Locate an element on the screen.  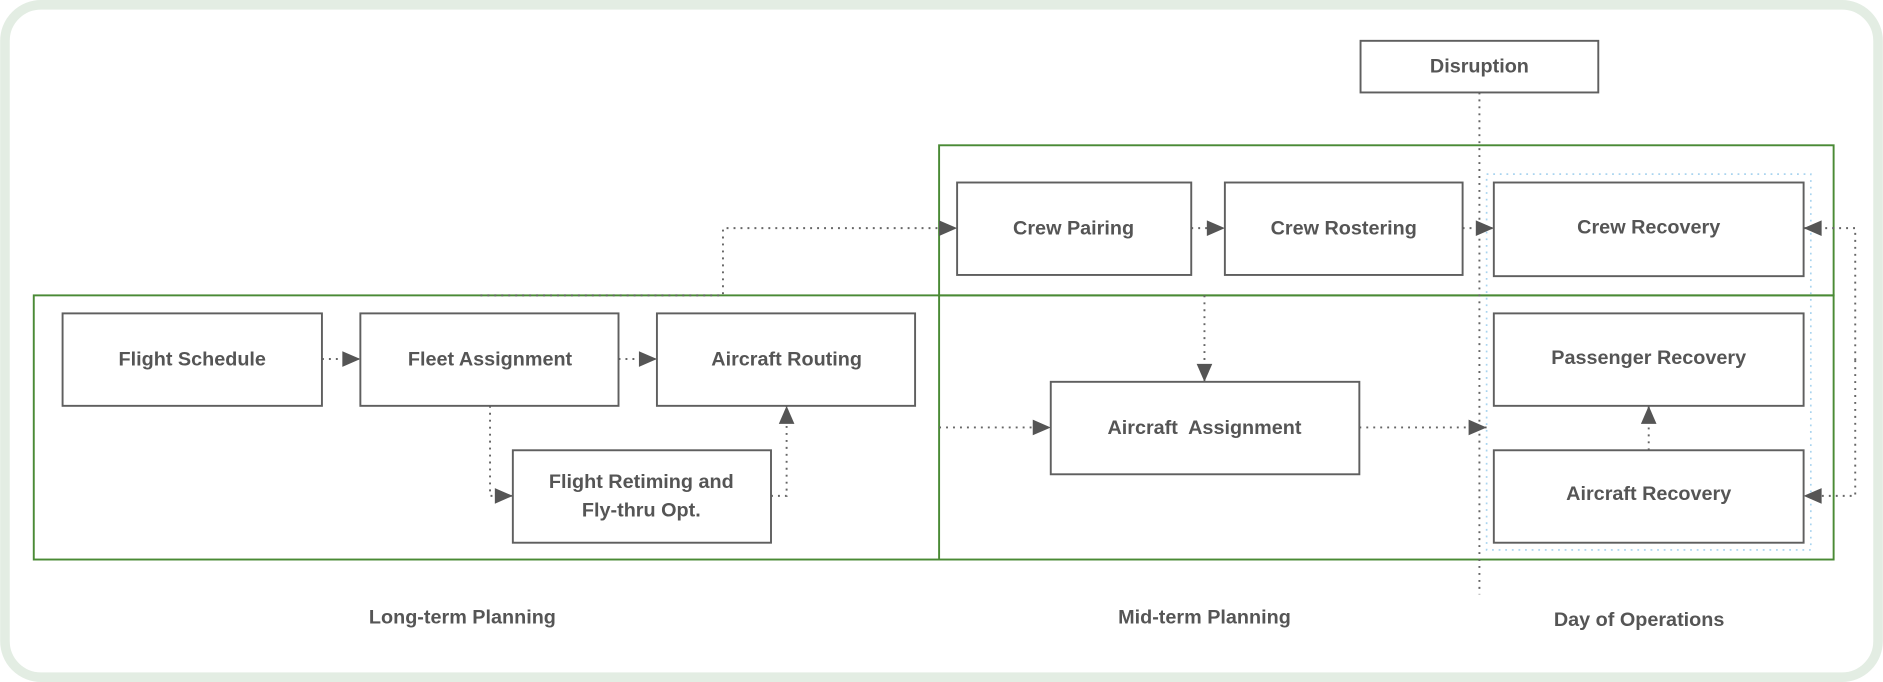
phase-label-mid-term: Mid-term Planning is located at coordinates (1204, 618).